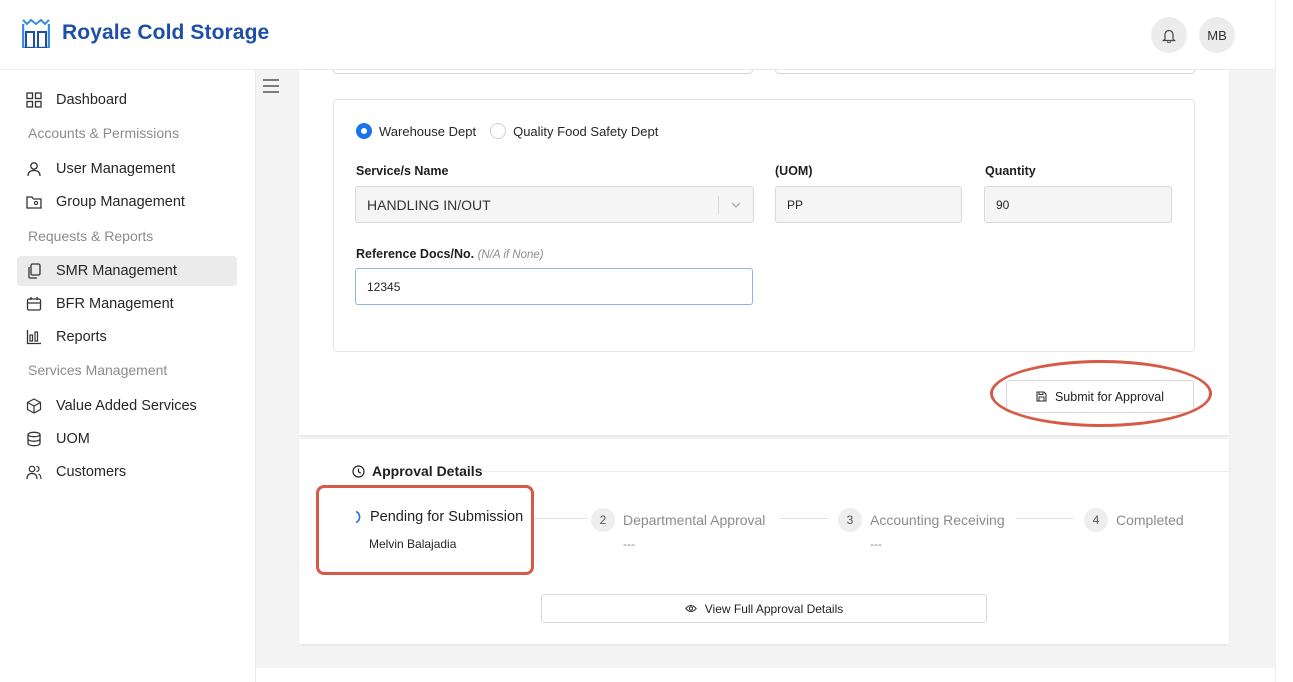 This screenshot has height=682, width=1293. I want to click on copy-icon, so click(34, 271).